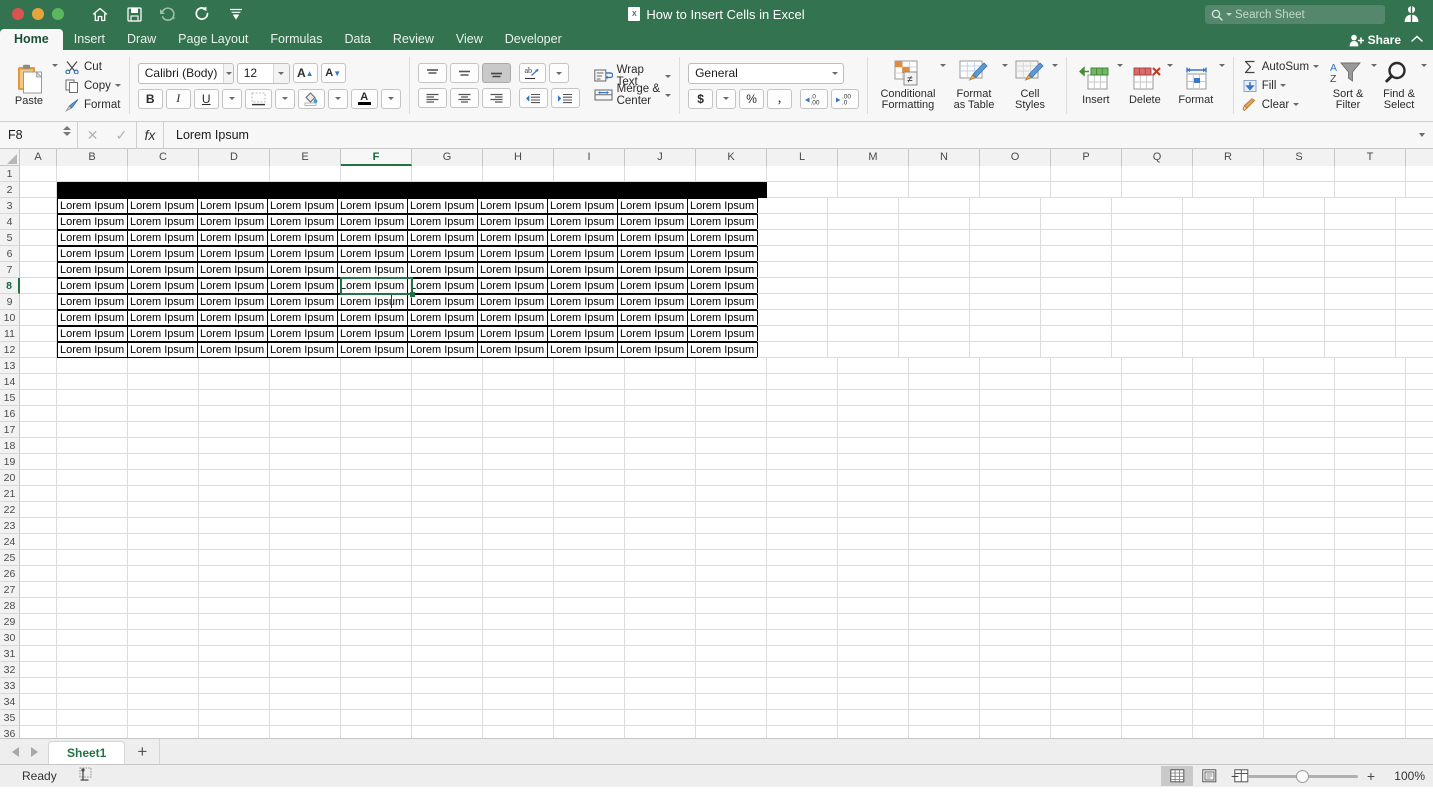 This screenshot has height=798, width=1433. What do you see at coordinates (512, 254) in the screenshot?
I see `cell-H6: Lorem Ipsum` at bounding box center [512, 254].